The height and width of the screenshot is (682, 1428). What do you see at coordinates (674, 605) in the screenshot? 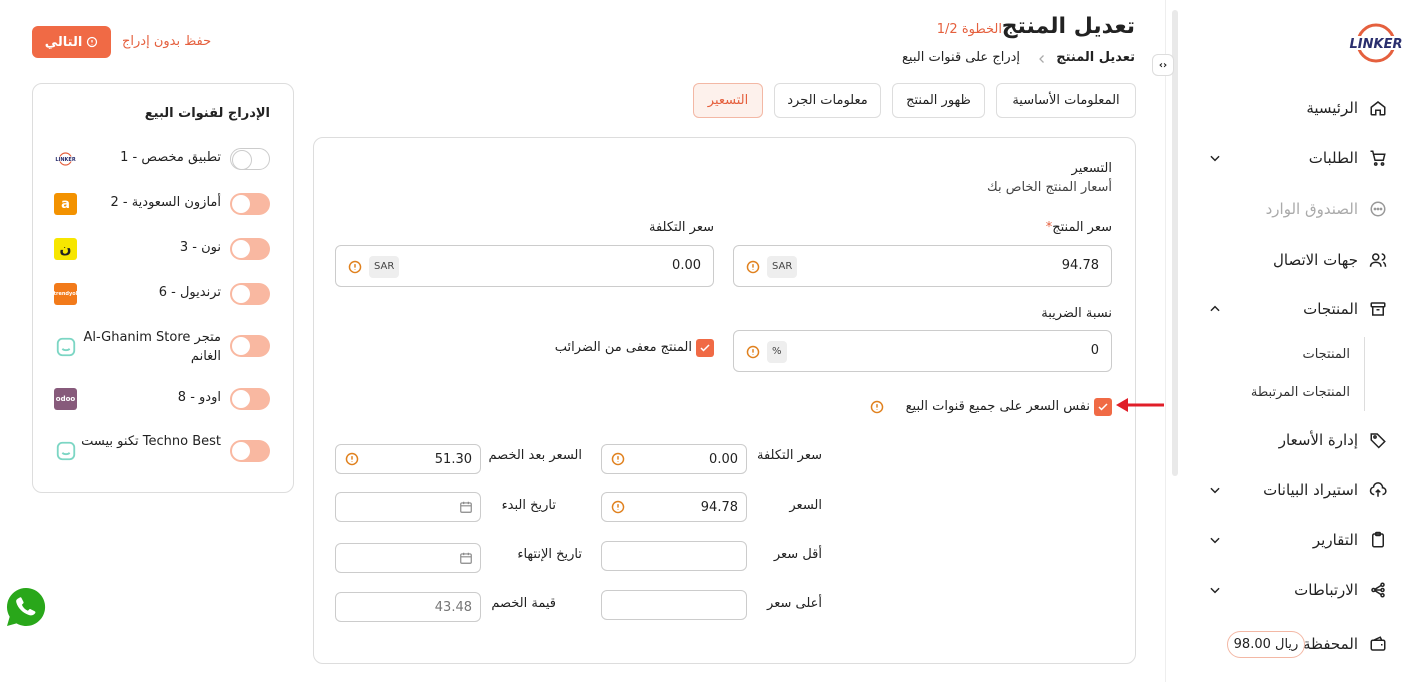
I see `max-price-input` at bounding box center [674, 605].